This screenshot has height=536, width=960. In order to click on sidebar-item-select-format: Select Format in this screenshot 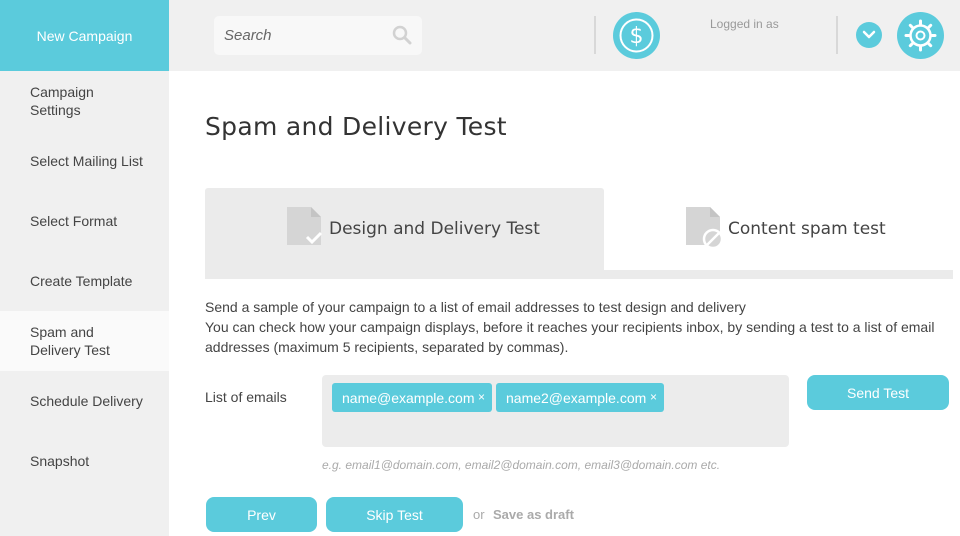, I will do `click(84, 221)`.